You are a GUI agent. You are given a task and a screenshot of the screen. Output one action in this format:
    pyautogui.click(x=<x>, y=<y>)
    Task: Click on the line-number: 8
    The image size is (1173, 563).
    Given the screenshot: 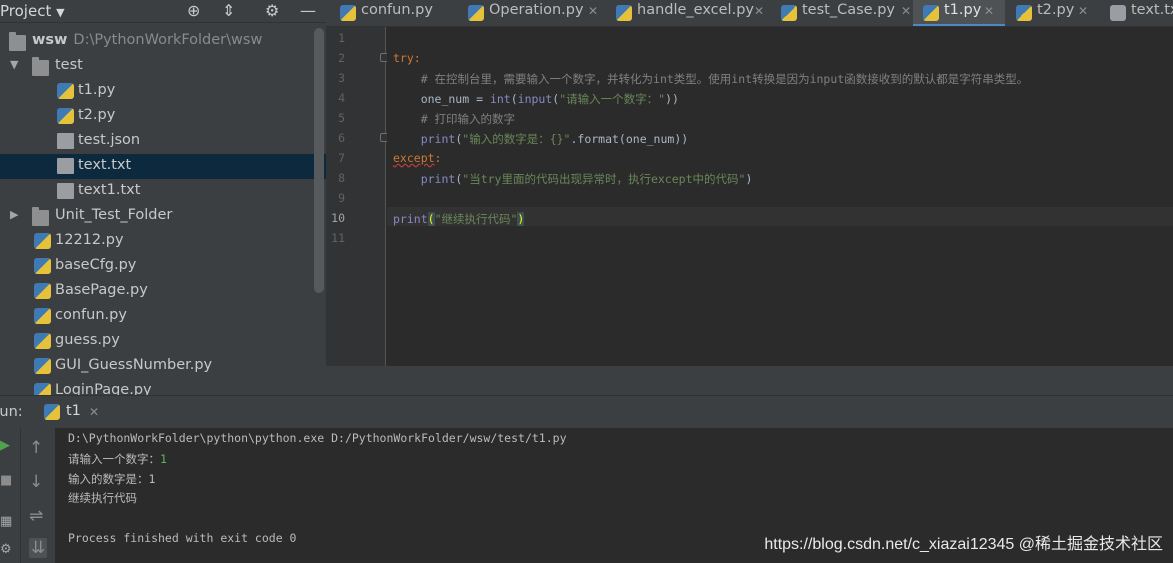 What is the action you would take?
    pyautogui.click(x=341, y=178)
    